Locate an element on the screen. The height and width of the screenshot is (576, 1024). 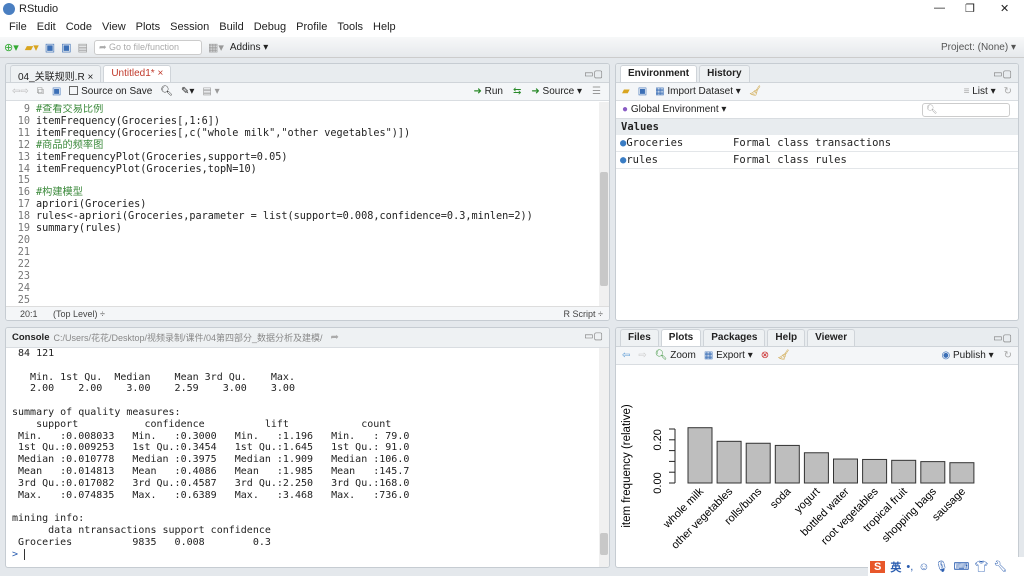
tab-viewer: Viewer is located at coordinates (831, 337).